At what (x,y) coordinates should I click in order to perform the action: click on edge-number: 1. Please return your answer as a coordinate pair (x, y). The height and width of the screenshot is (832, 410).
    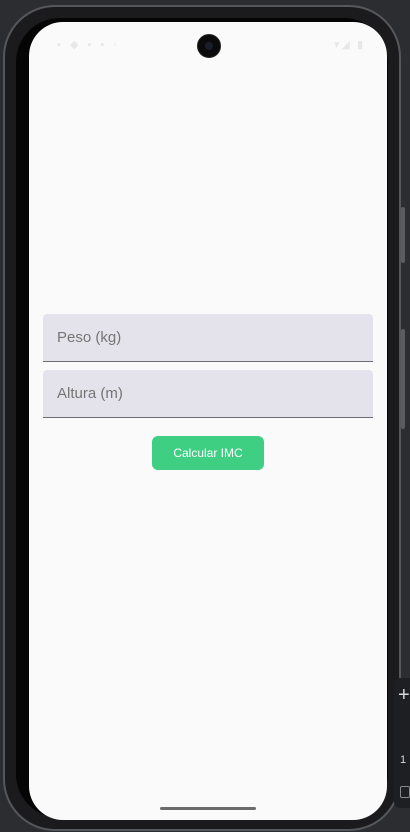
    Looking at the image, I should click on (403, 760).